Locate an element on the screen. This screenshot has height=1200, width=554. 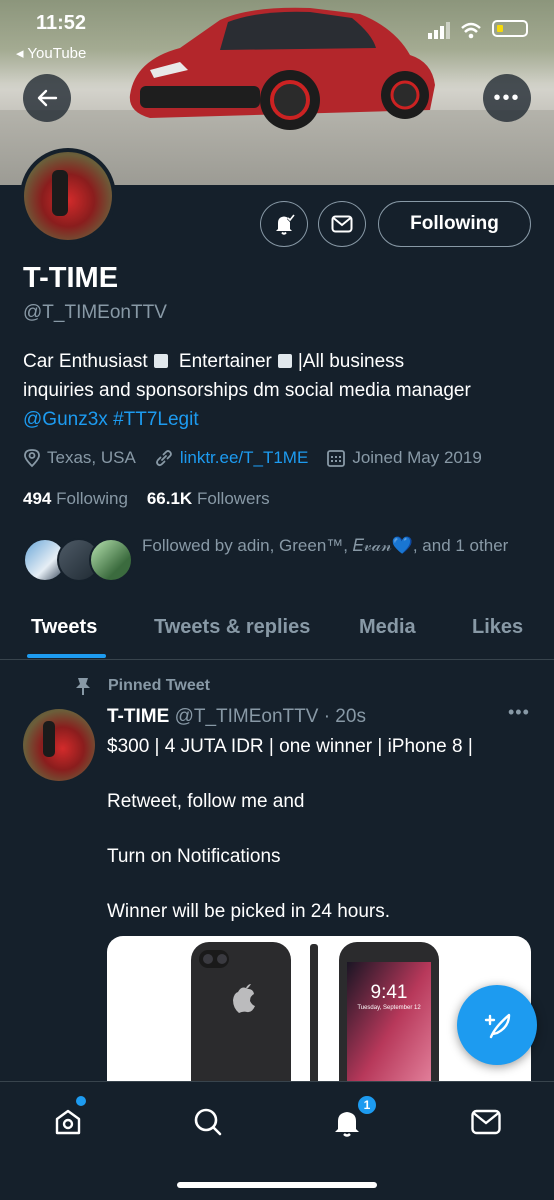
media-date: Tuesday, September 12 is located at coordinates (389, 1008).